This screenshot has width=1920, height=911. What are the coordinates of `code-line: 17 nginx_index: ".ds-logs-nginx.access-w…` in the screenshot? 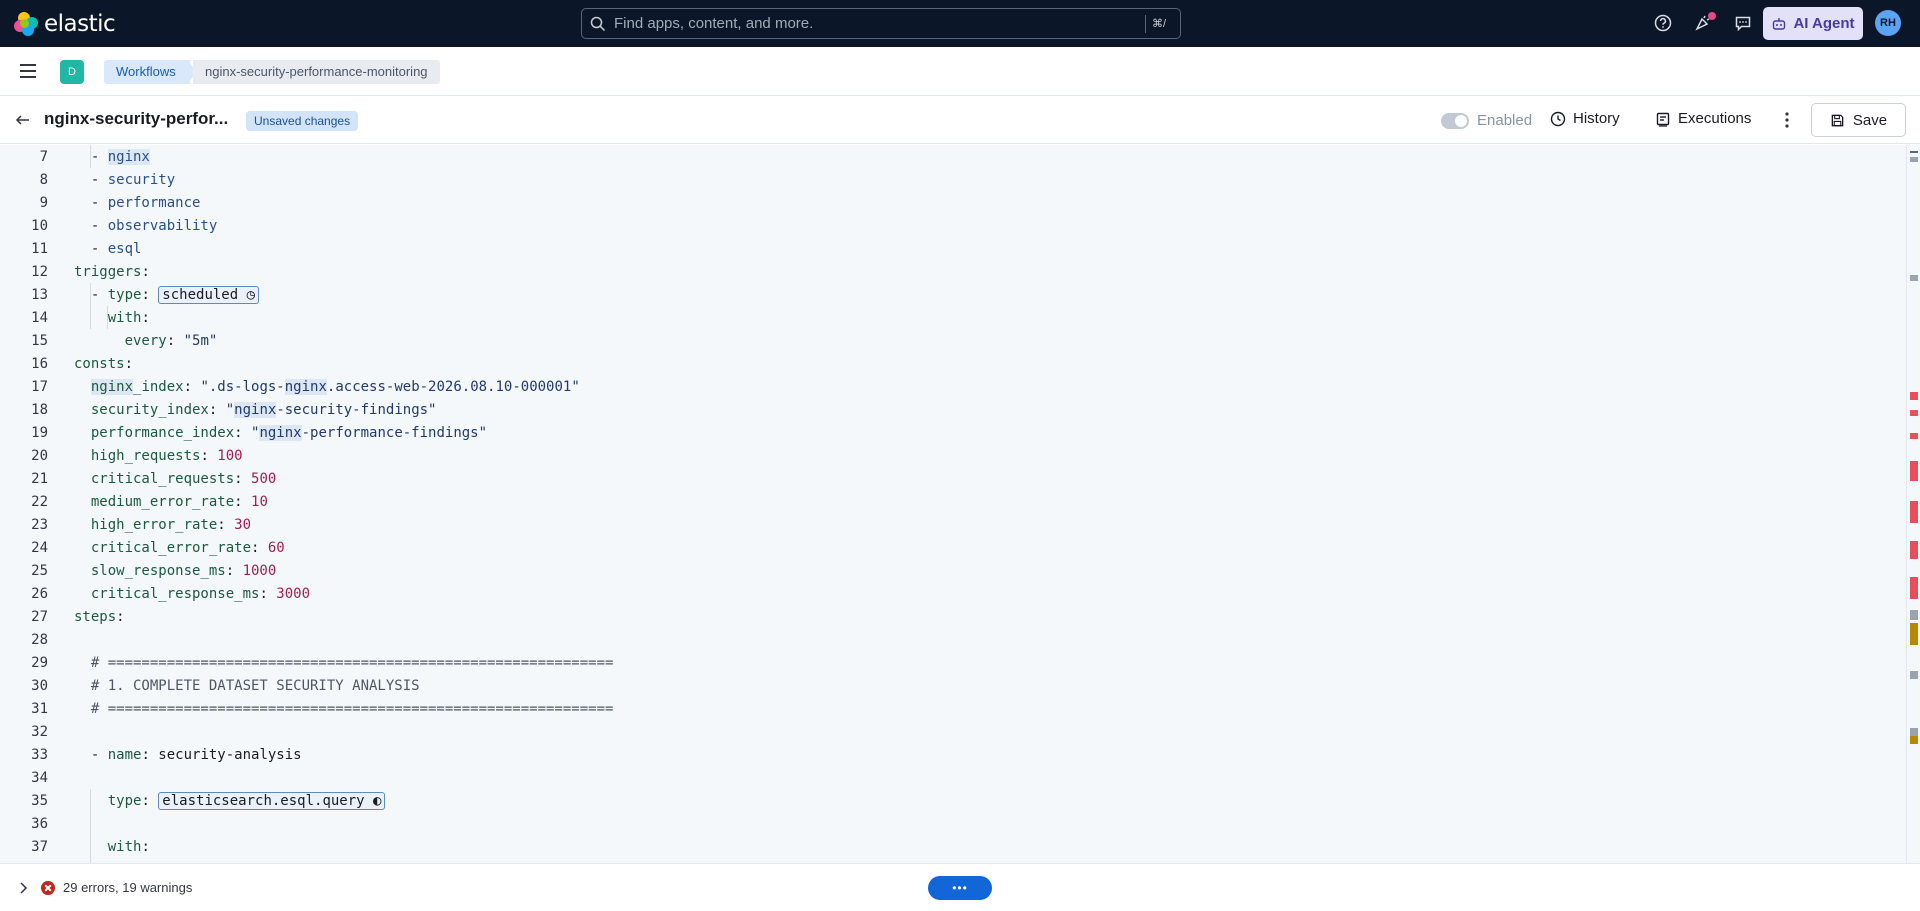 It's located at (953, 387).